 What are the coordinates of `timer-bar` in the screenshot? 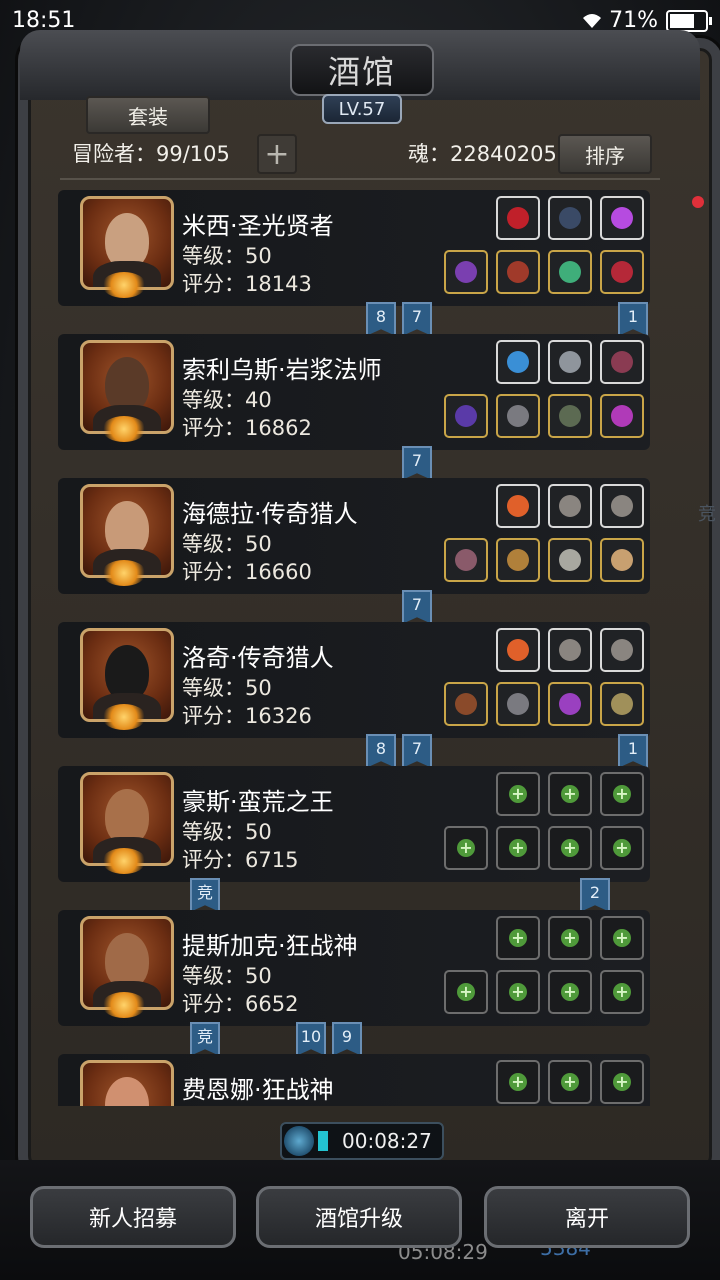 It's located at (323, 1141).